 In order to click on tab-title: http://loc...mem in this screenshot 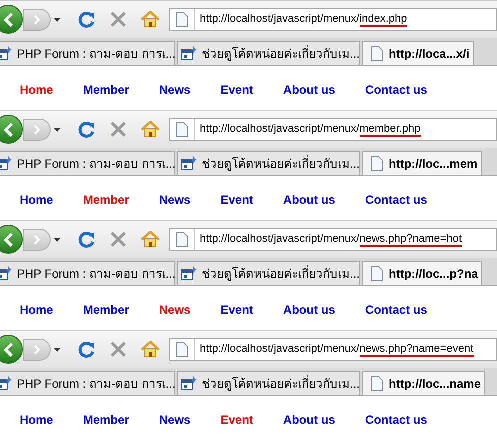, I will do `click(433, 164)`.